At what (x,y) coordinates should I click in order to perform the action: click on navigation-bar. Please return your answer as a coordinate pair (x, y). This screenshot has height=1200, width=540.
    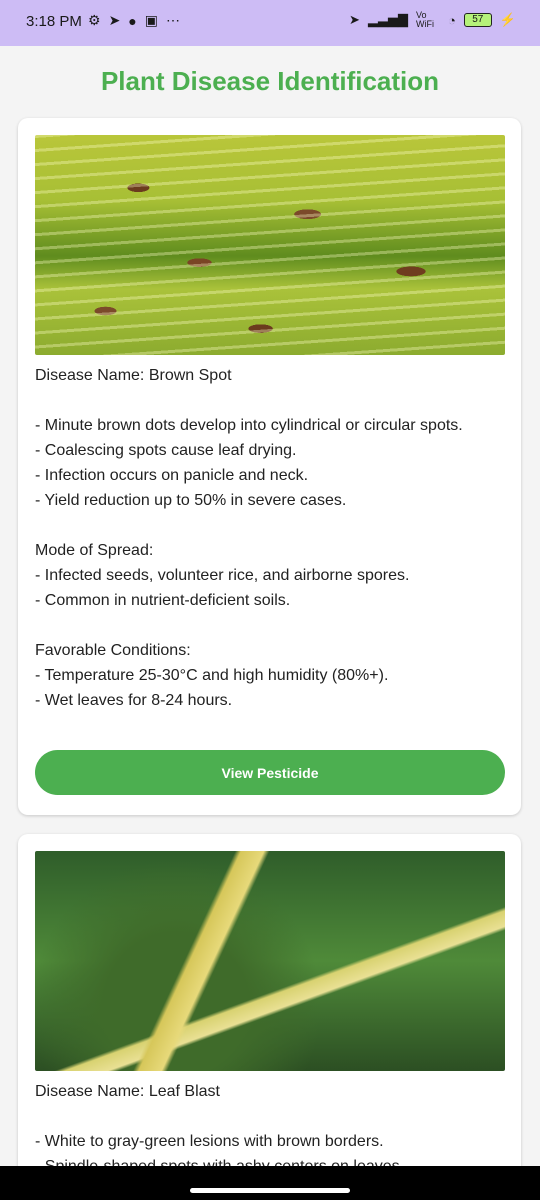
    Looking at the image, I should click on (270, 1183).